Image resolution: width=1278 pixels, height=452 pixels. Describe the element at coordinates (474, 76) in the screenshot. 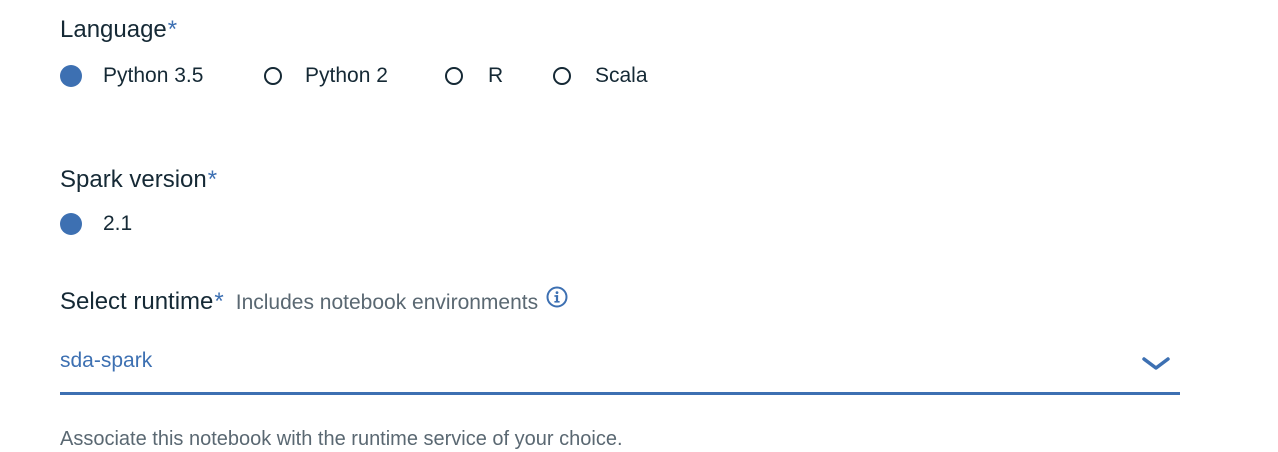

I see `radio-r: R` at that location.